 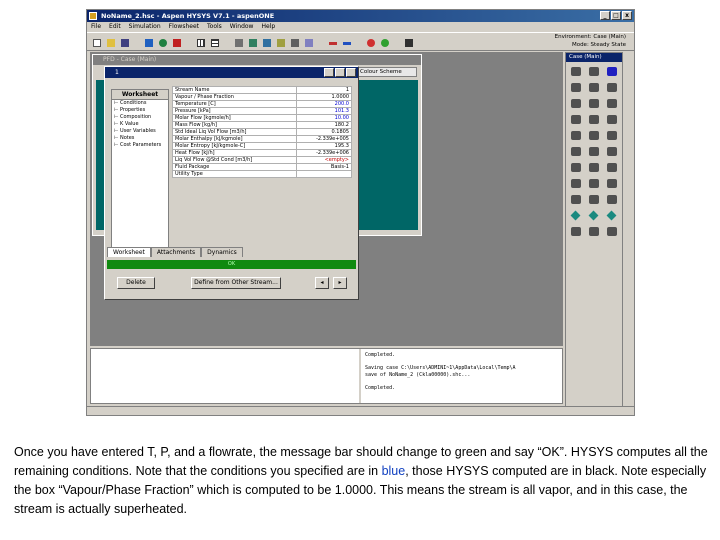 I want to click on menu-tools: Tools, so click(x=214, y=27).